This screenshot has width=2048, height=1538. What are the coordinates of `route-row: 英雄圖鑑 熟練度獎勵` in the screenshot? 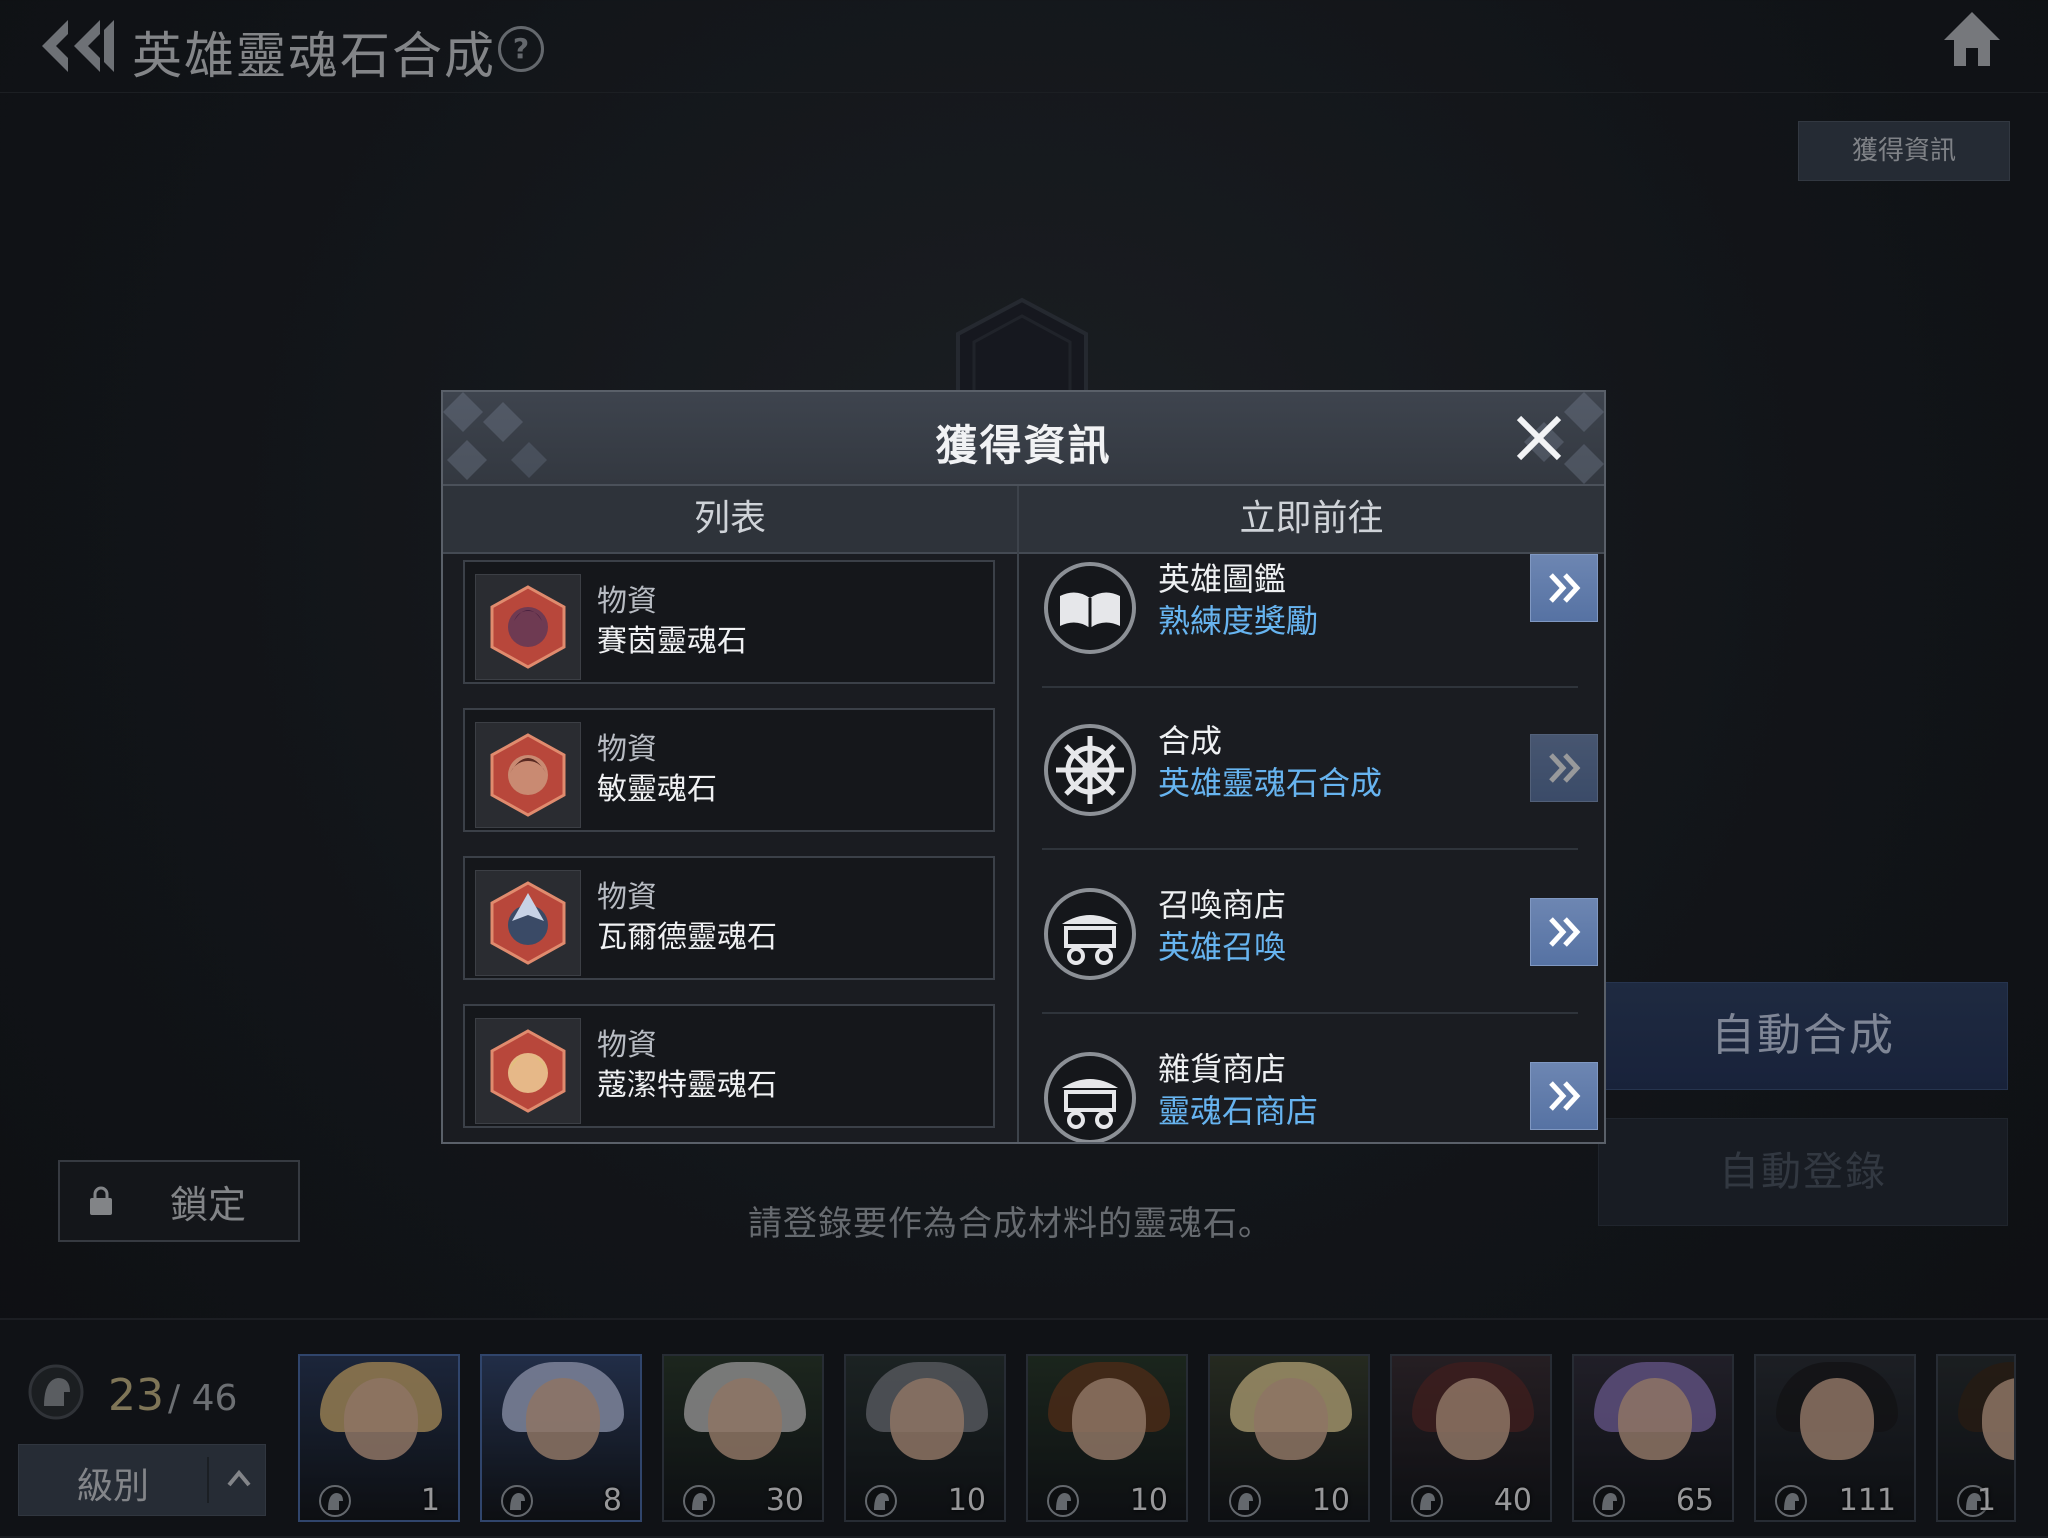 It's located at (1311, 607).